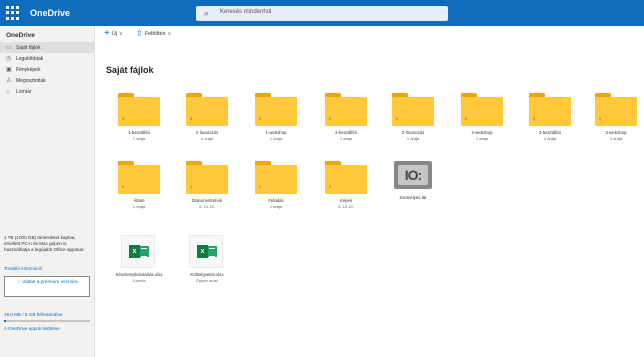 Image resolution: width=644 pixels, height=357 pixels. What do you see at coordinates (30, 58) in the screenshot?
I see `sidebar-item-label: Legutóbbiak` at bounding box center [30, 58].